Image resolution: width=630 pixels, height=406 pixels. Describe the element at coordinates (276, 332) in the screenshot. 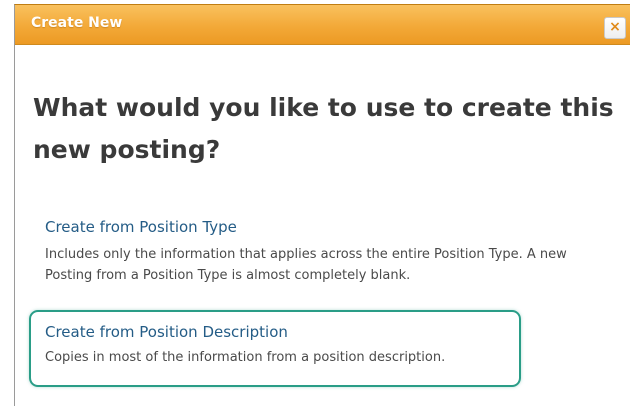

I see `create-from-position-description-link: Create from Position Description` at that location.